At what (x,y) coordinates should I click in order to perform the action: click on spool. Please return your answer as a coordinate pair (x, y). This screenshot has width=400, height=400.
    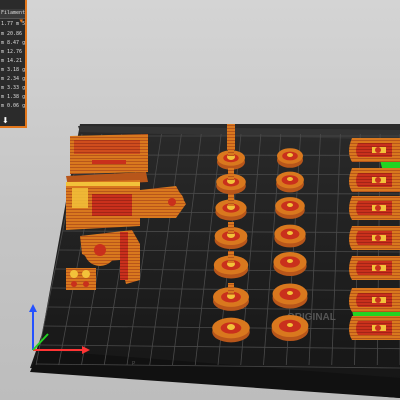
    Looking at the image, I should click on (231, 330).